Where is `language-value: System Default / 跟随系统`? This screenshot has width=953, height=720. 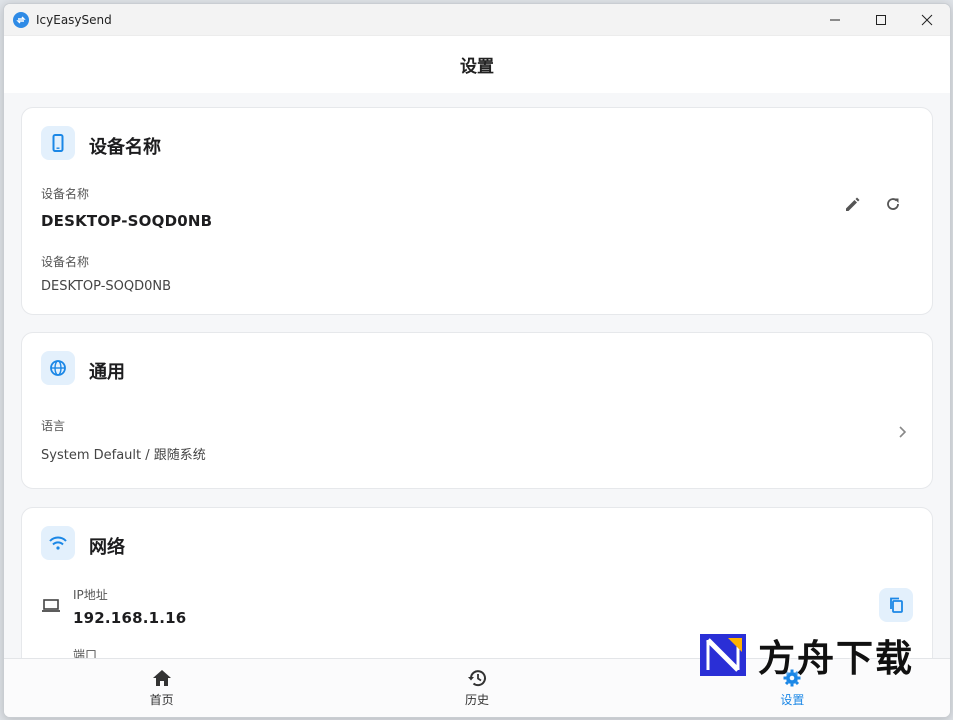 language-value: System Default / 跟随系统 is located at coordinates (123, 455).